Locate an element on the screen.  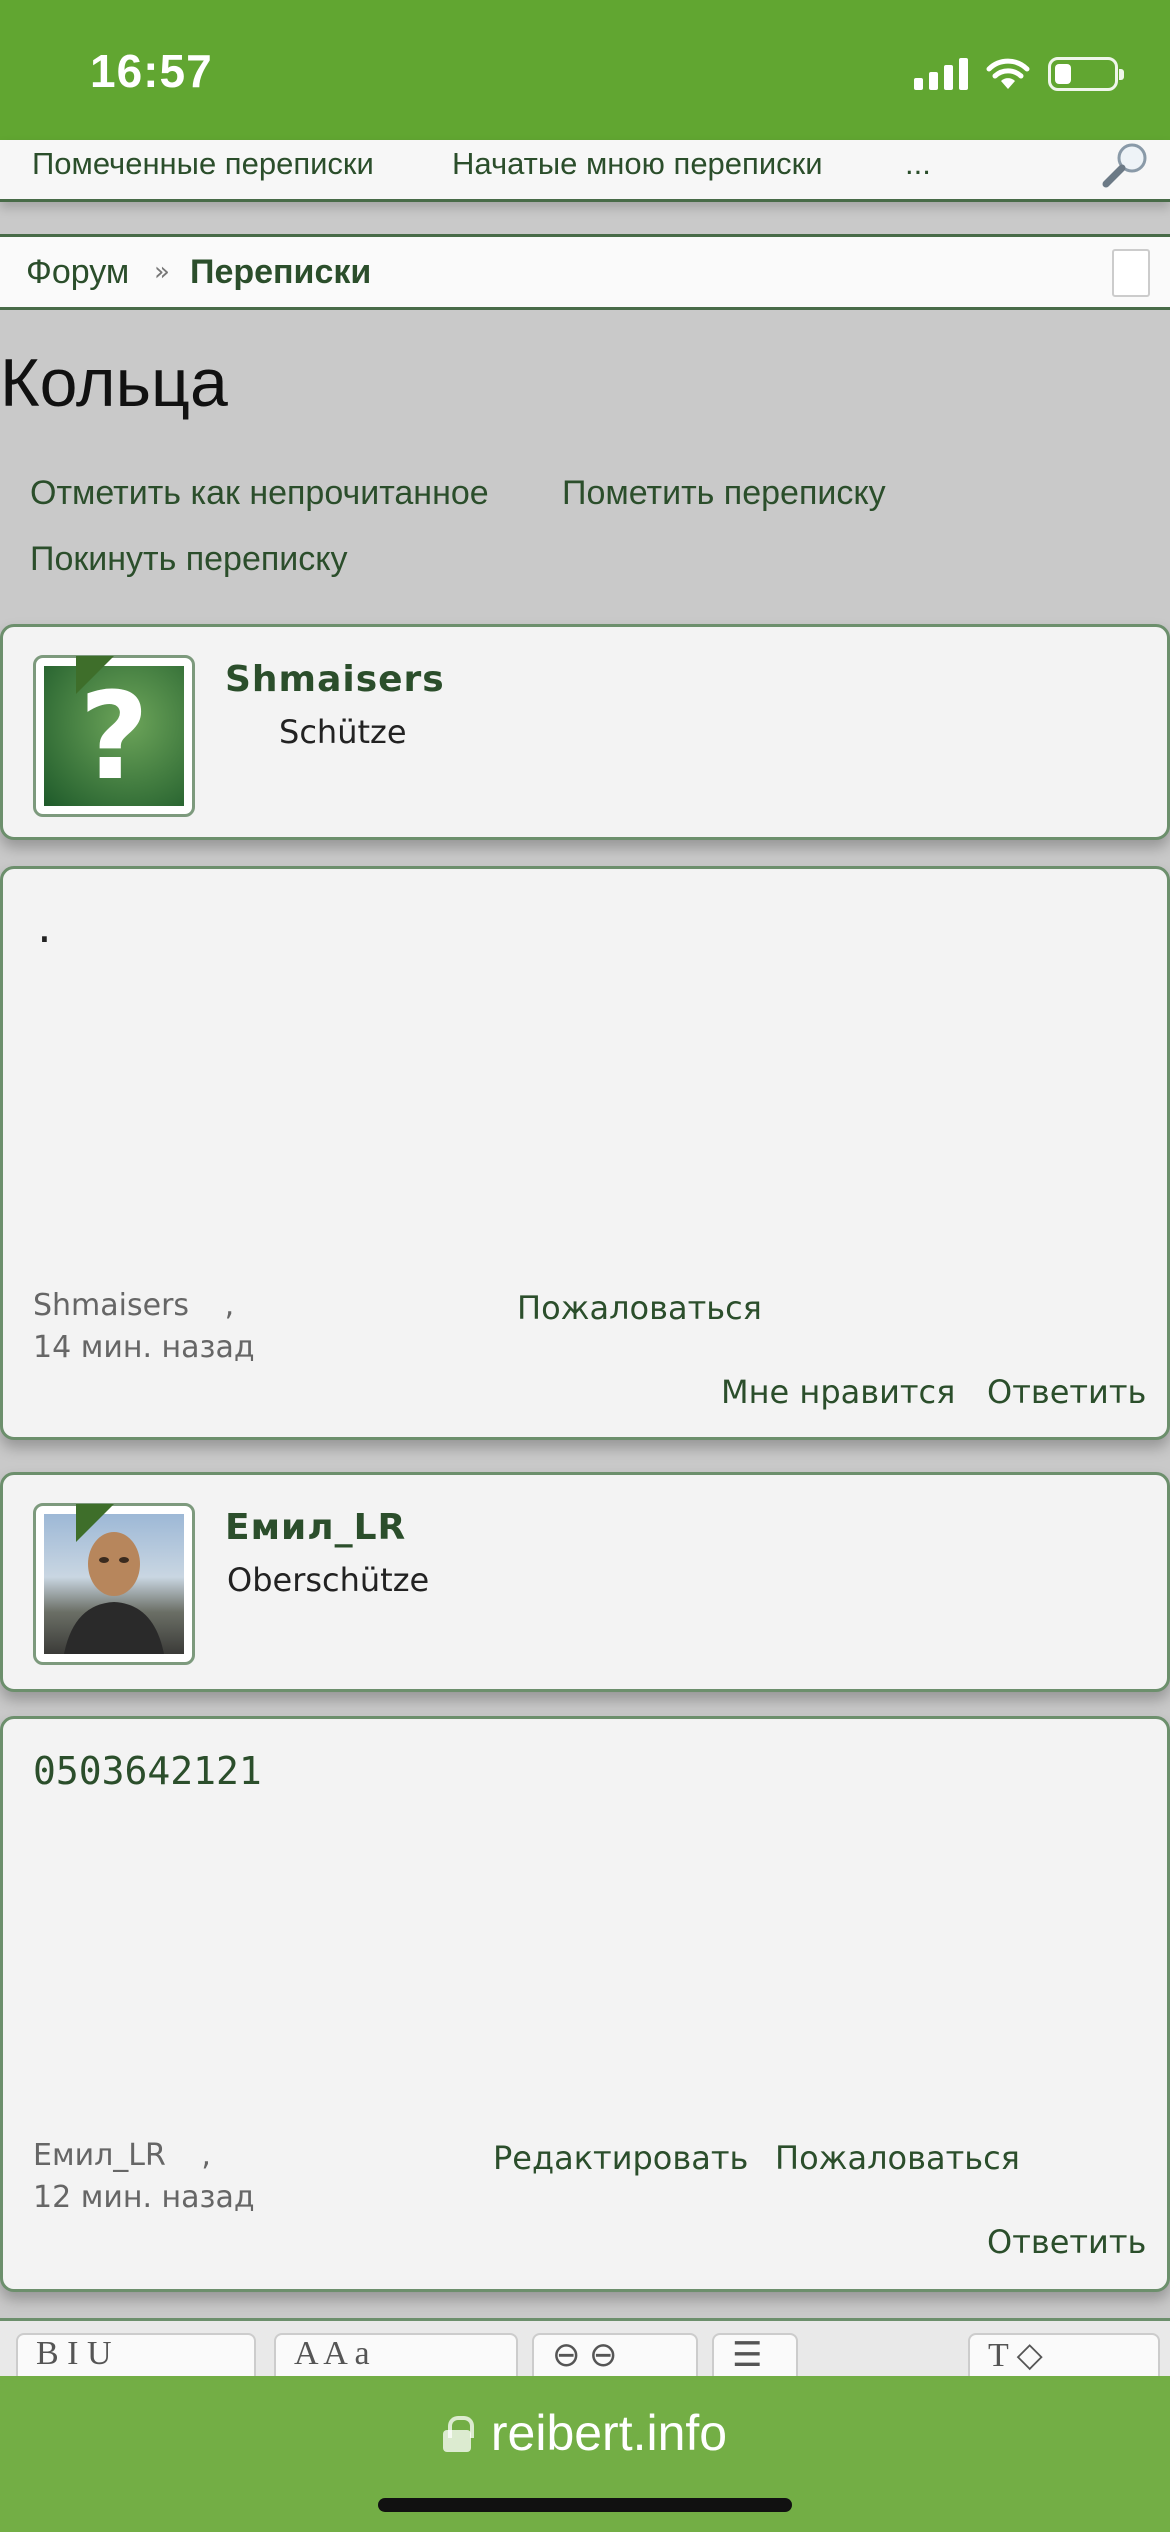
nav-starred-conversations: Помеченные переписки is located at coordinates (203, 164).